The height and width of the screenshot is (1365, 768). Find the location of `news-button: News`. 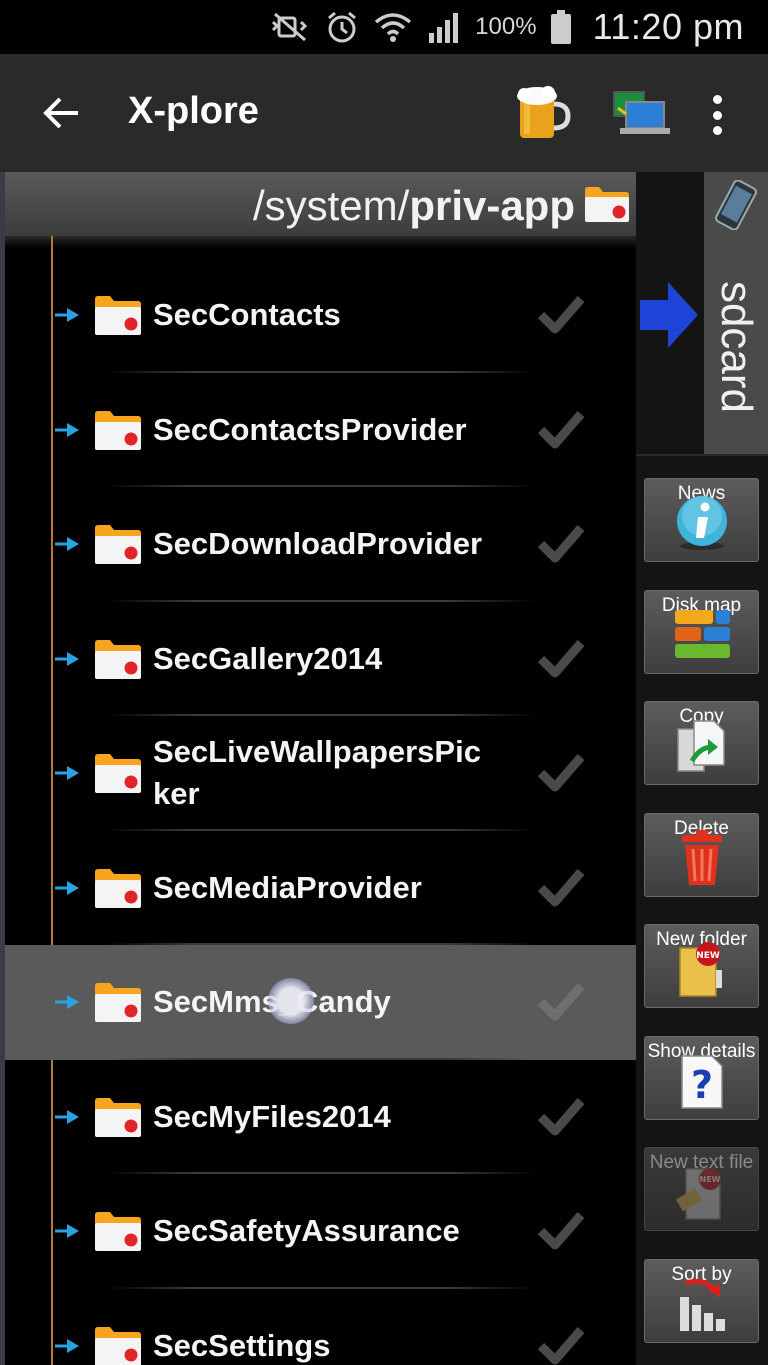

news-button: News is located at coordinates (701, 520).